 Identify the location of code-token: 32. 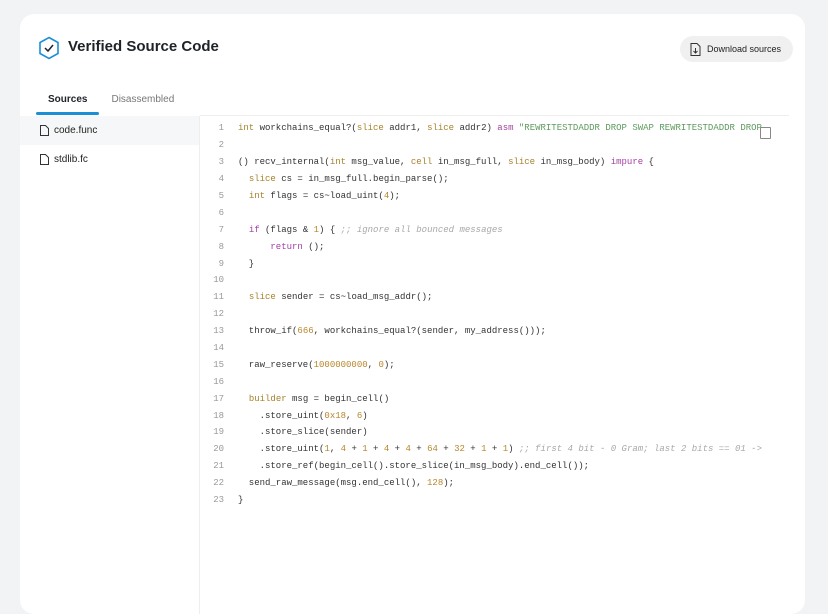
(459, 449).